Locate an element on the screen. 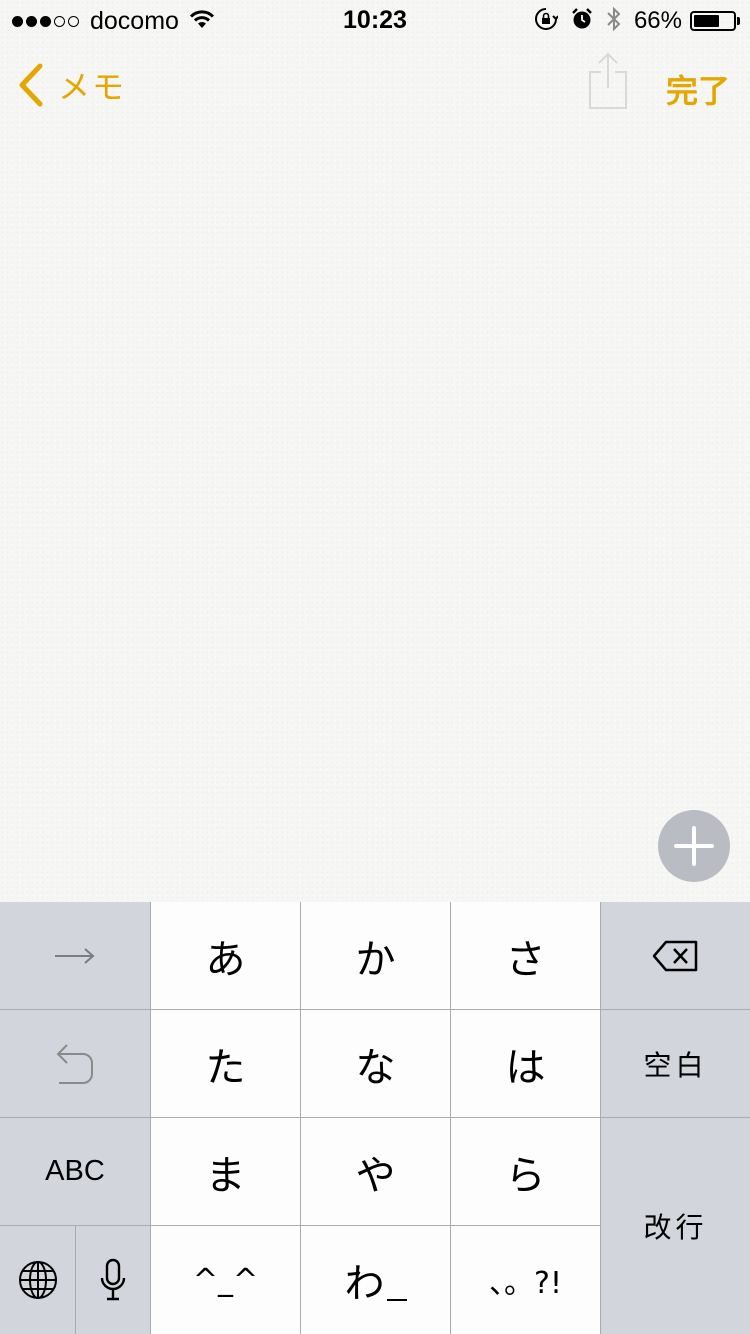 The height and width of the screenshot is (1334, 750). key-wa-label: わ is located at coordinates (364, 1284).